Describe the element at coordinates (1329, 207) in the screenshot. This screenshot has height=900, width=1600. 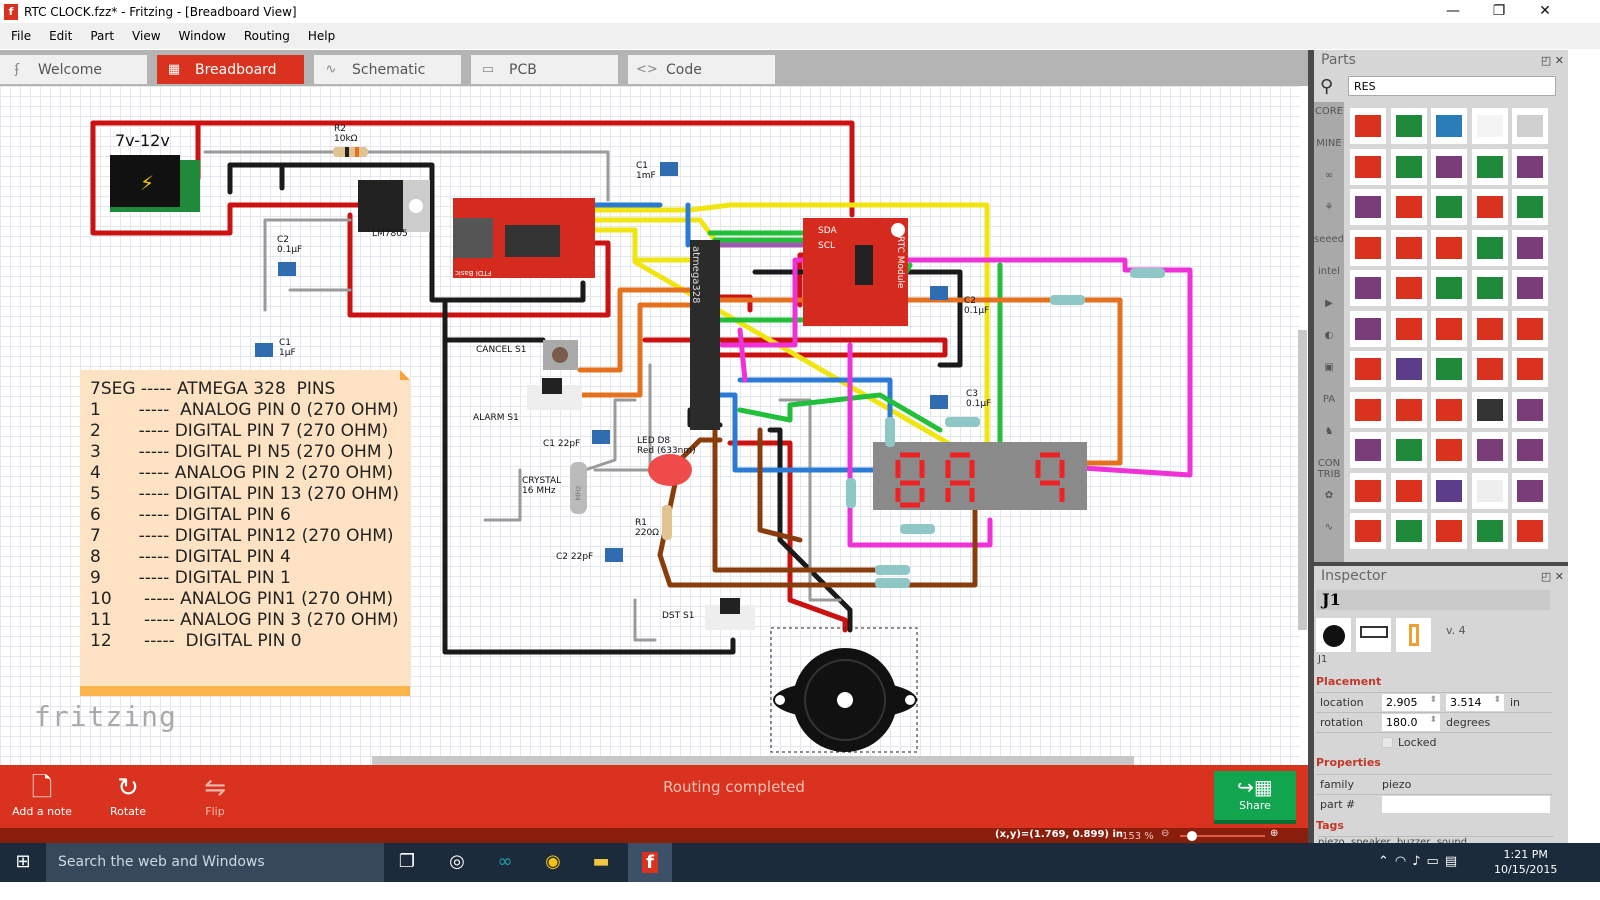
I see `parts-bin-tab: ⚘` at that location.